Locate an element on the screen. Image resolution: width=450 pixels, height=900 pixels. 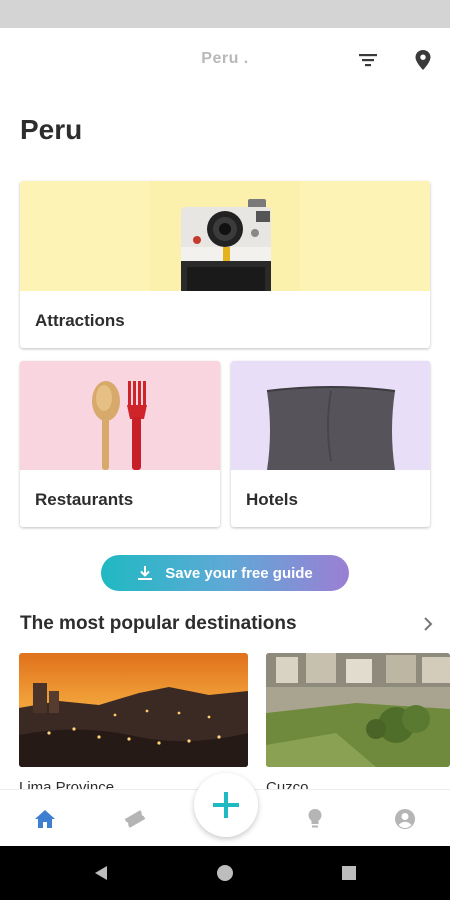
hotels-card: Hotels is located at coordinates (330, 444).